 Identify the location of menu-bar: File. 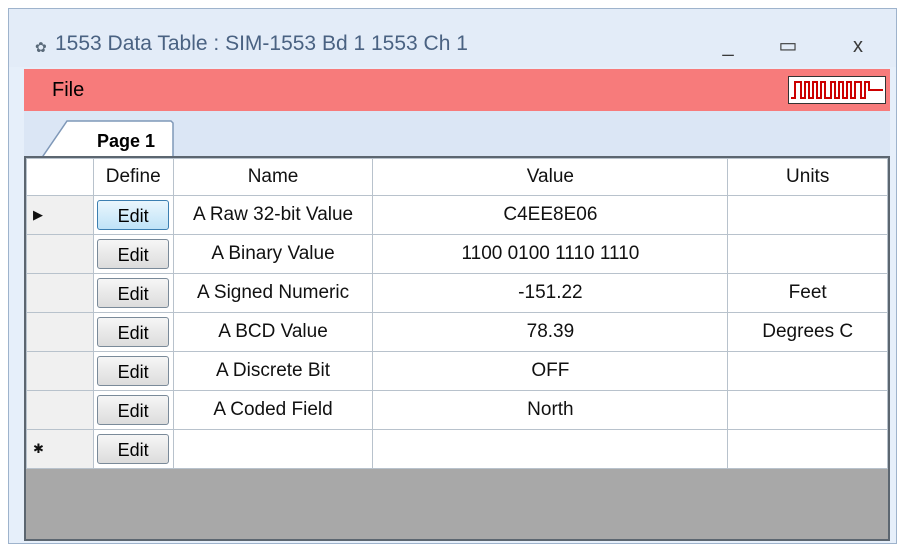
(457, 90).